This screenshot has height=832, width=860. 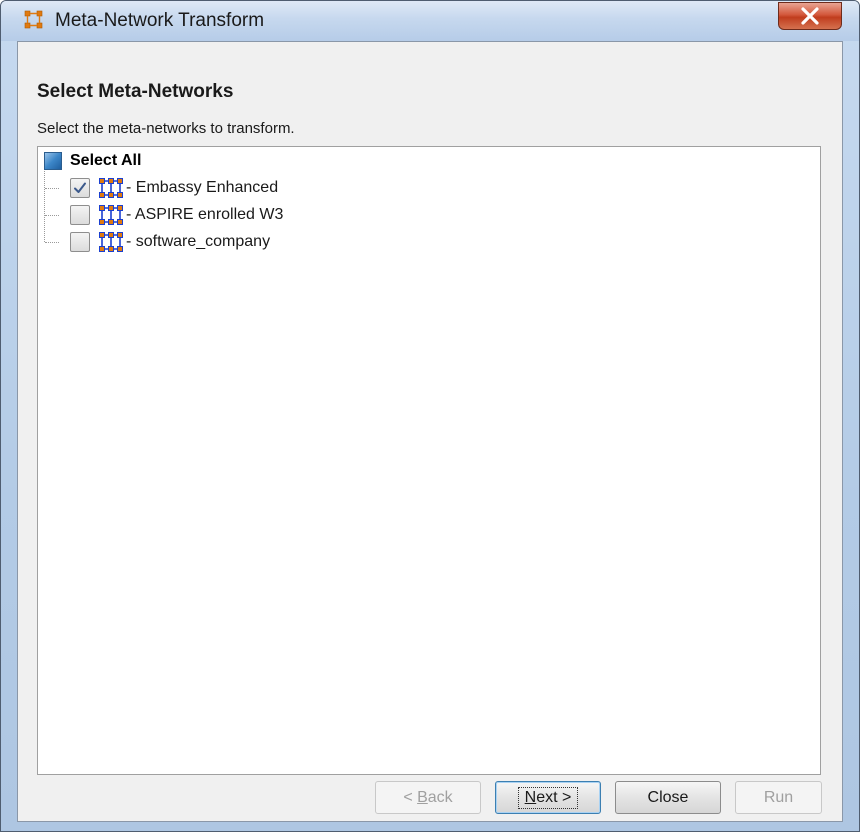 I want to click on window-close-button, so click(x=810, y=16).